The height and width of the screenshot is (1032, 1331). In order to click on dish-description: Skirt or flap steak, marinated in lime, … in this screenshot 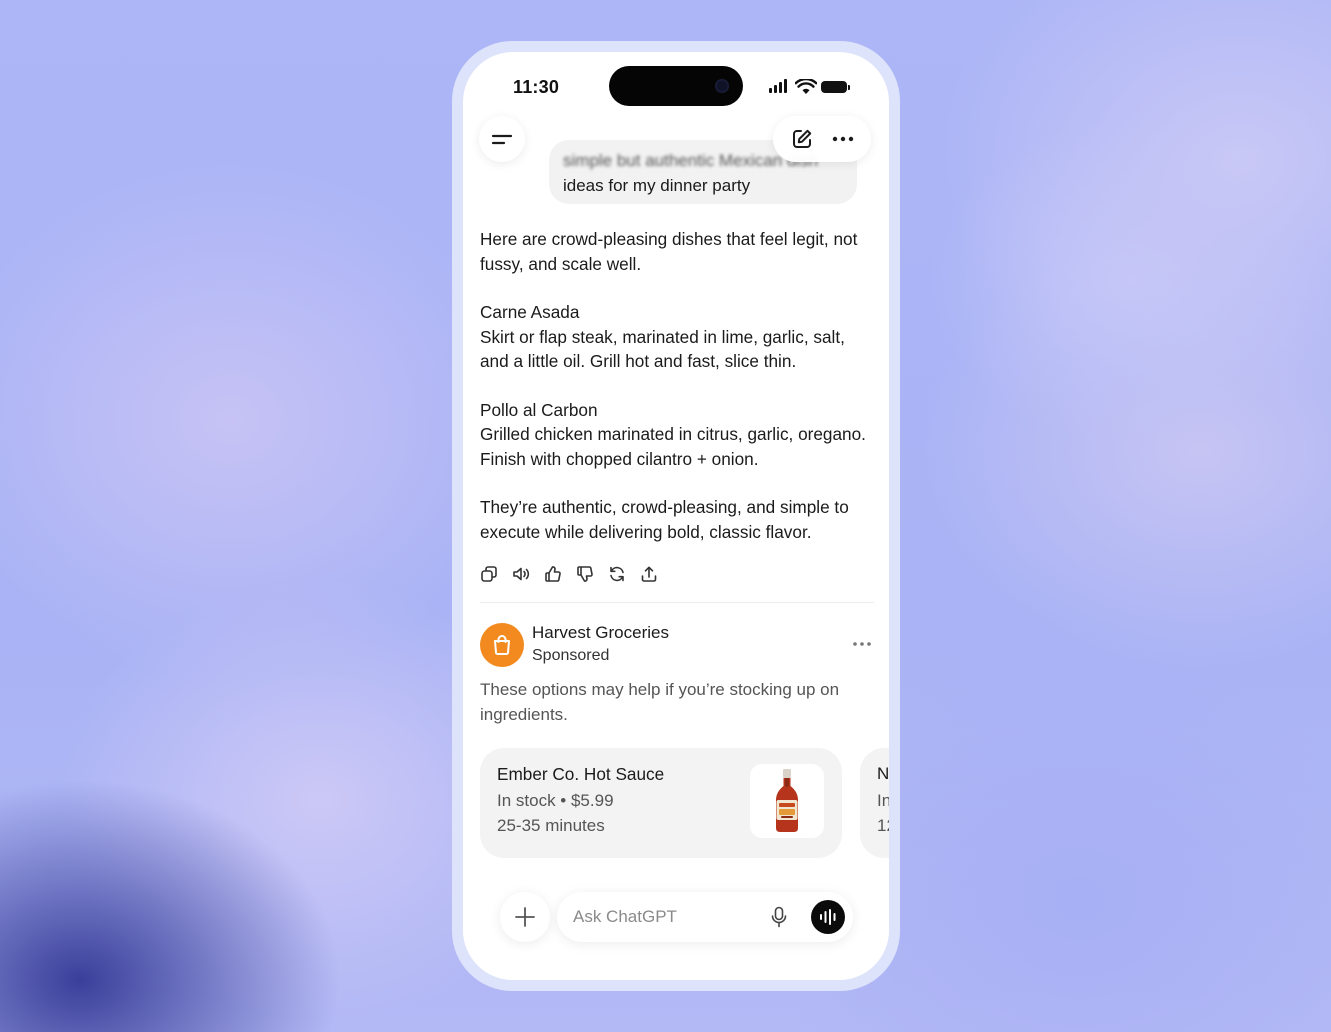, I will do `click(662, 349)`.